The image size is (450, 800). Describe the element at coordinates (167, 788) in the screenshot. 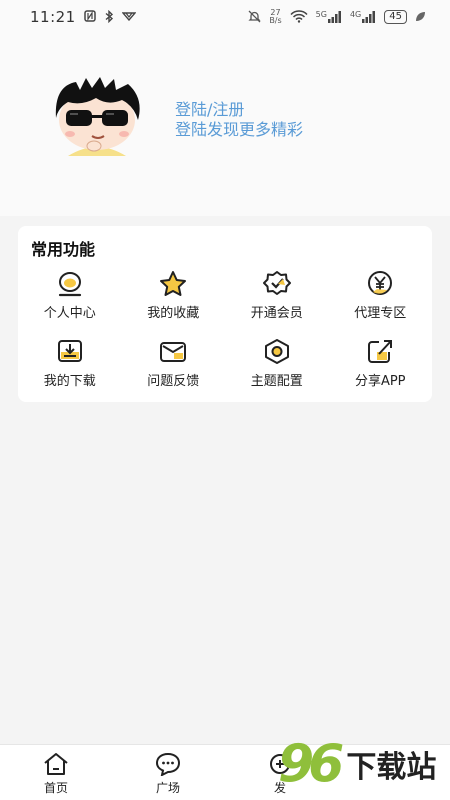

I see `tab-label: 广场` at that location.